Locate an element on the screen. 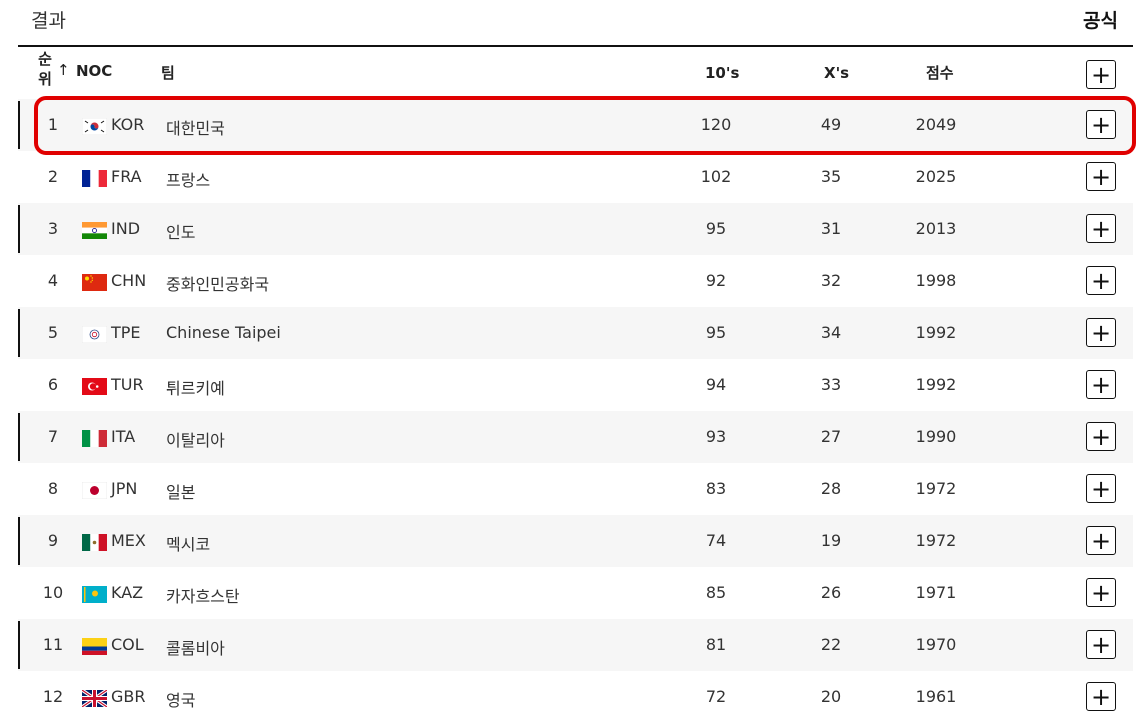 The height and width of the screenshot is (728, 1147). table-row: 3 IND 인도 95 31 2013 + is located at coordinates (575, 229).